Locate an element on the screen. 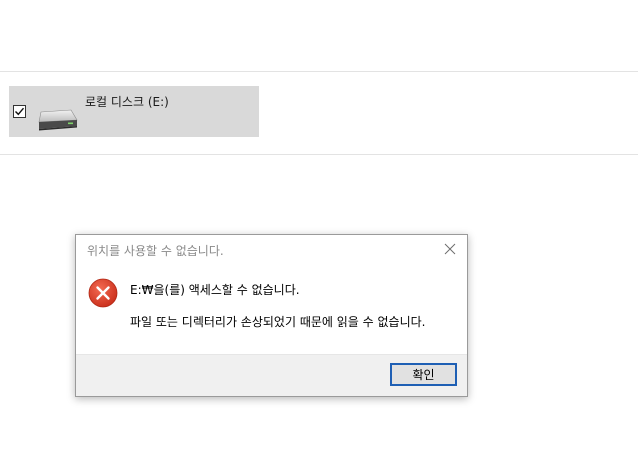  drive-checkbox is located at coordinates (19, 111).